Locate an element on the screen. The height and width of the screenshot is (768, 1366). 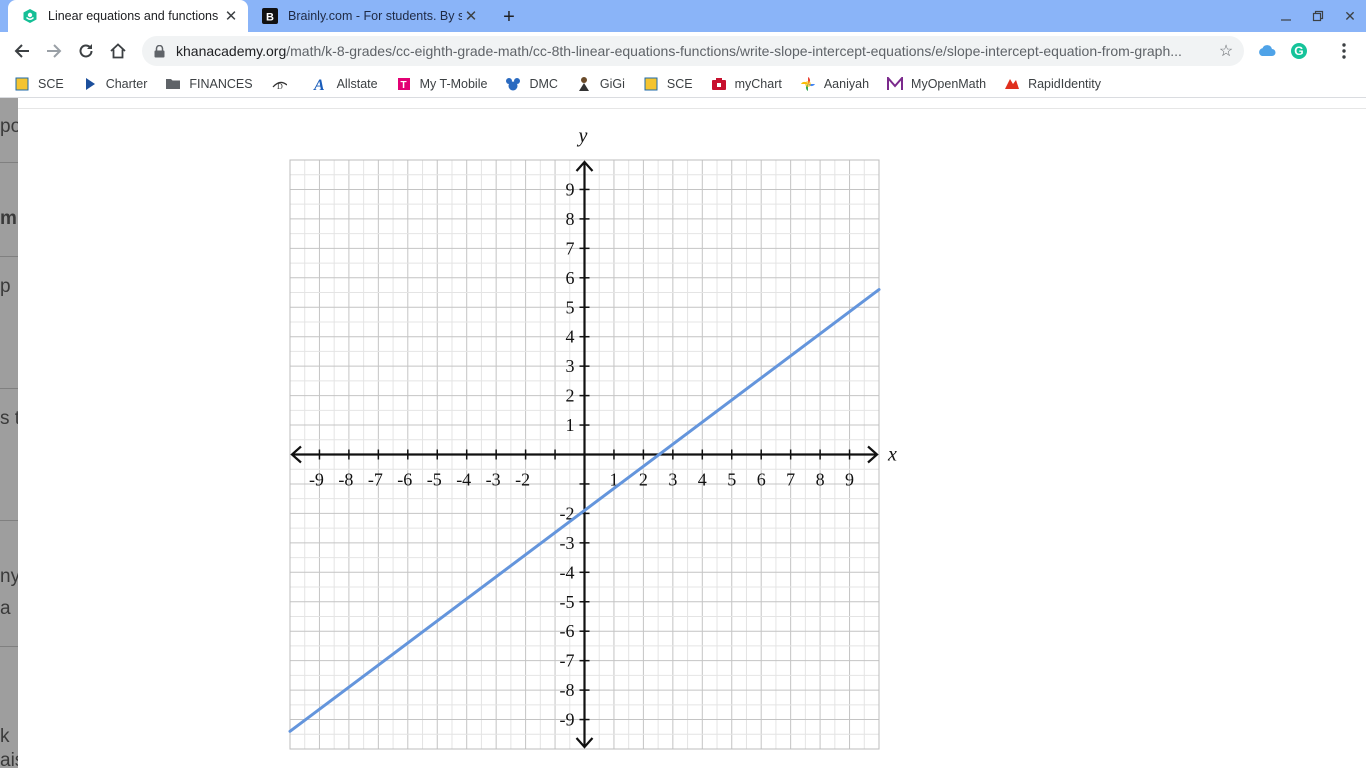
bookmark-sce: SCE is located at coordinates (39, 84).